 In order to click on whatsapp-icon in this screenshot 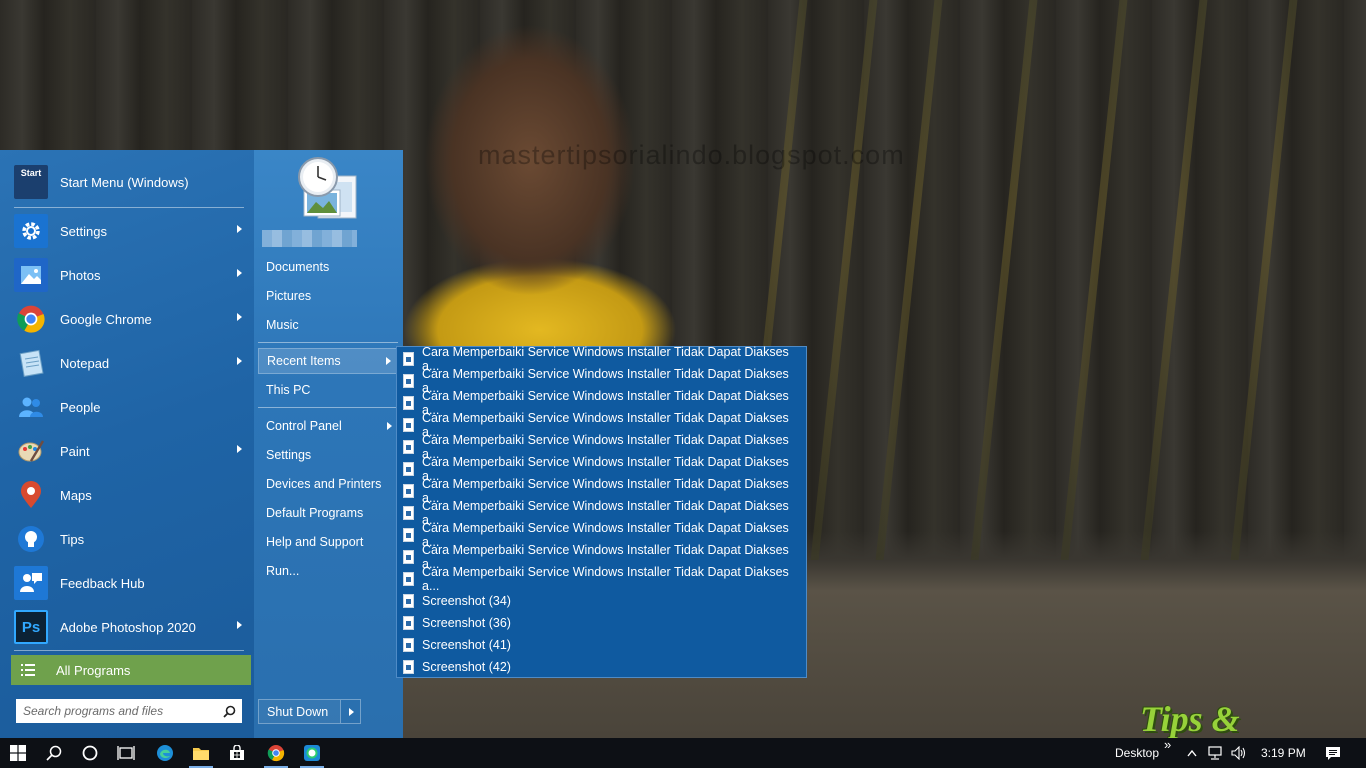, I will do `click(312, 753)`.